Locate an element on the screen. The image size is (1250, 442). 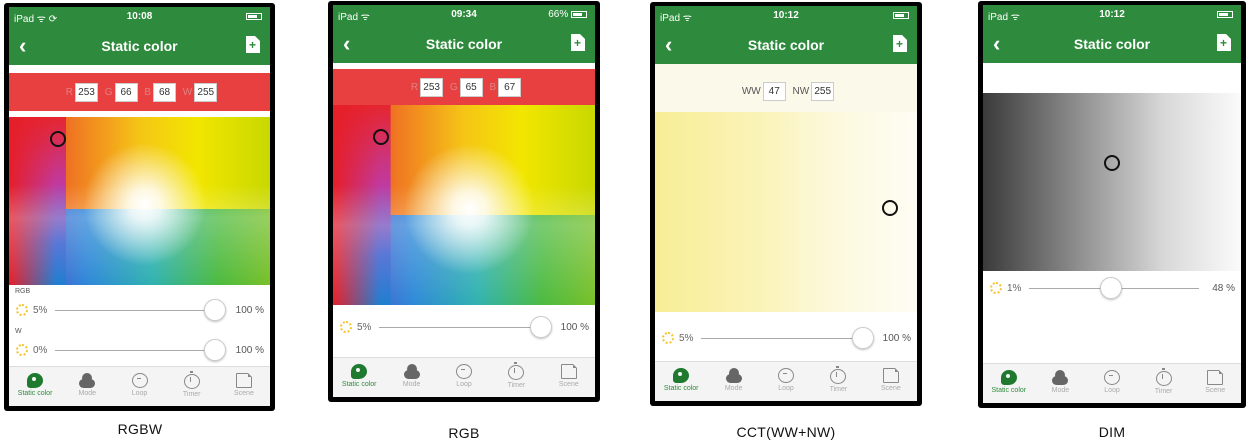
cct-picker is located at coordinates (786, 212).